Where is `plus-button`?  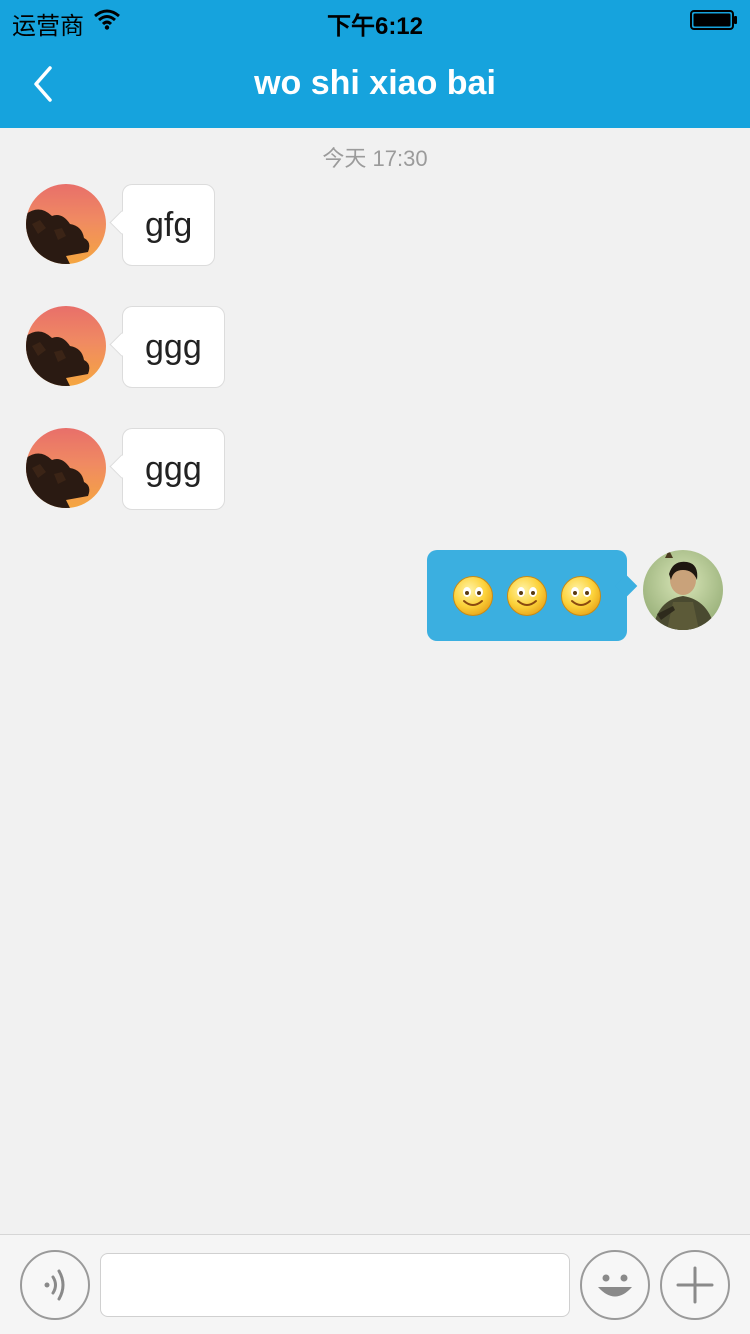 plus-button is located at coordinates (695, 1285).